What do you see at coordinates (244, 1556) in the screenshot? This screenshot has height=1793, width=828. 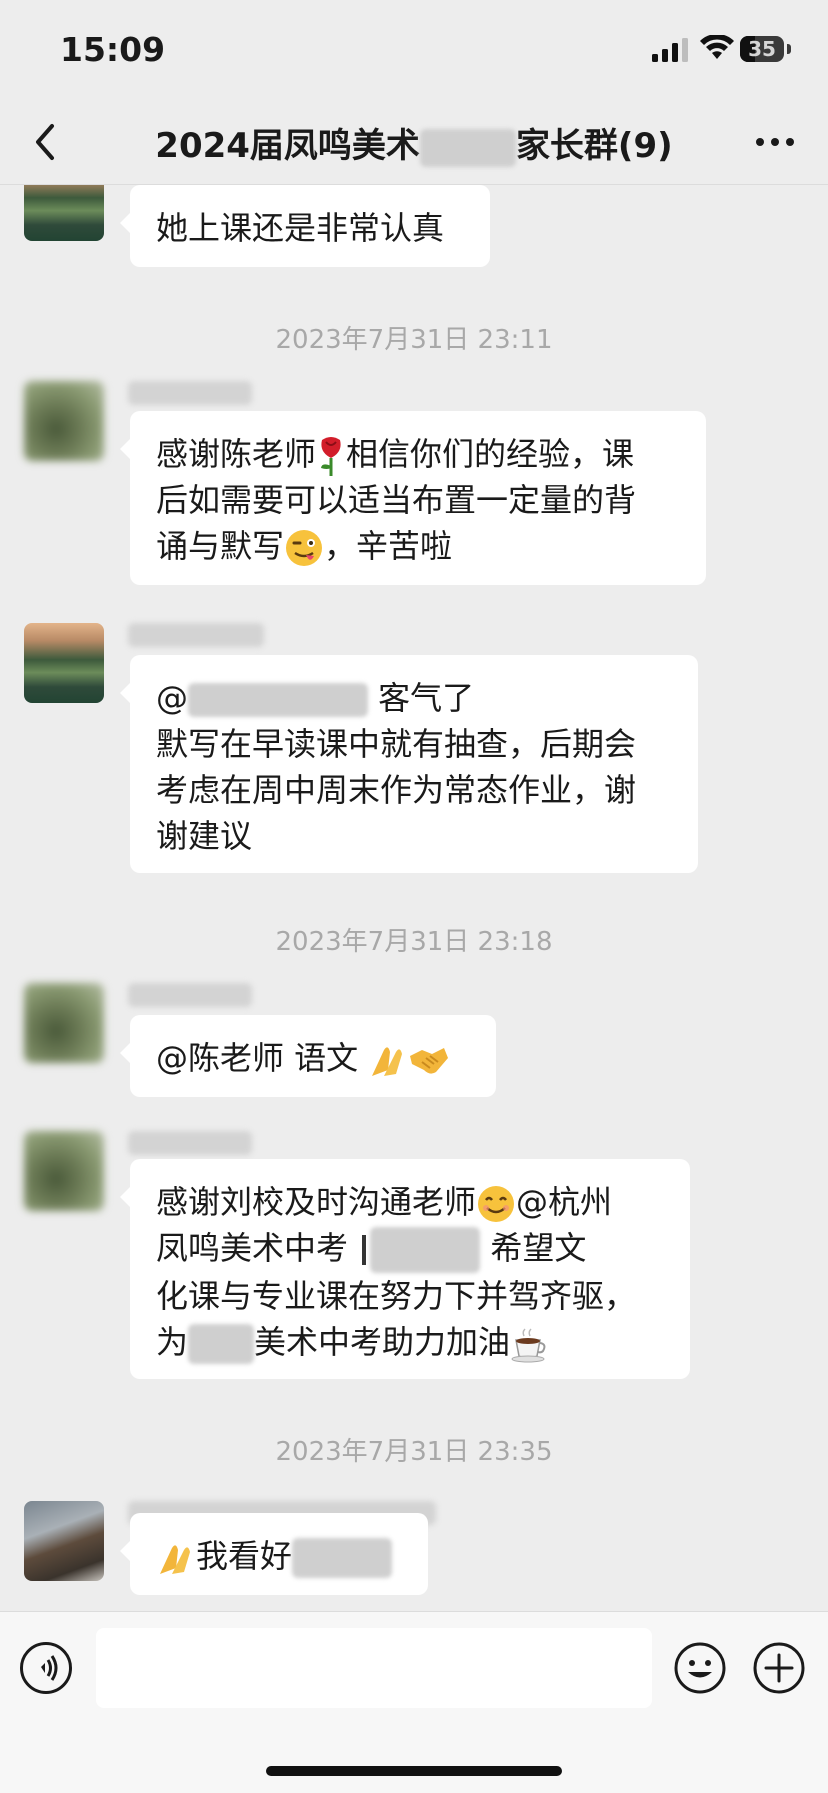 I see `message-text: 我看好` at bounding box center [244, 1556].